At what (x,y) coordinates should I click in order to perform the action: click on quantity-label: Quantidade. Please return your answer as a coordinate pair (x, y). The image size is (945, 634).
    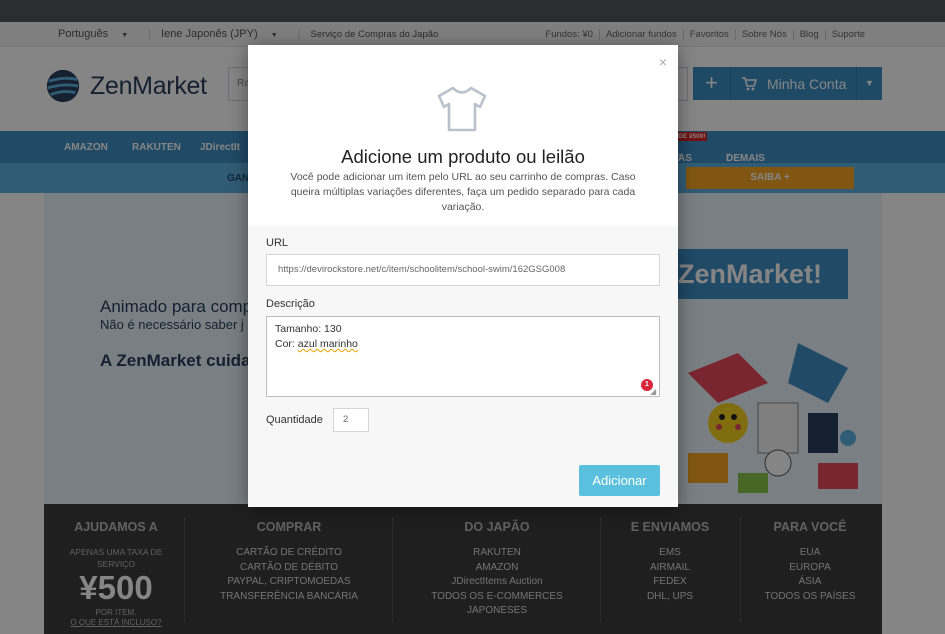
    Looking at the image, I should click on (294, 420).